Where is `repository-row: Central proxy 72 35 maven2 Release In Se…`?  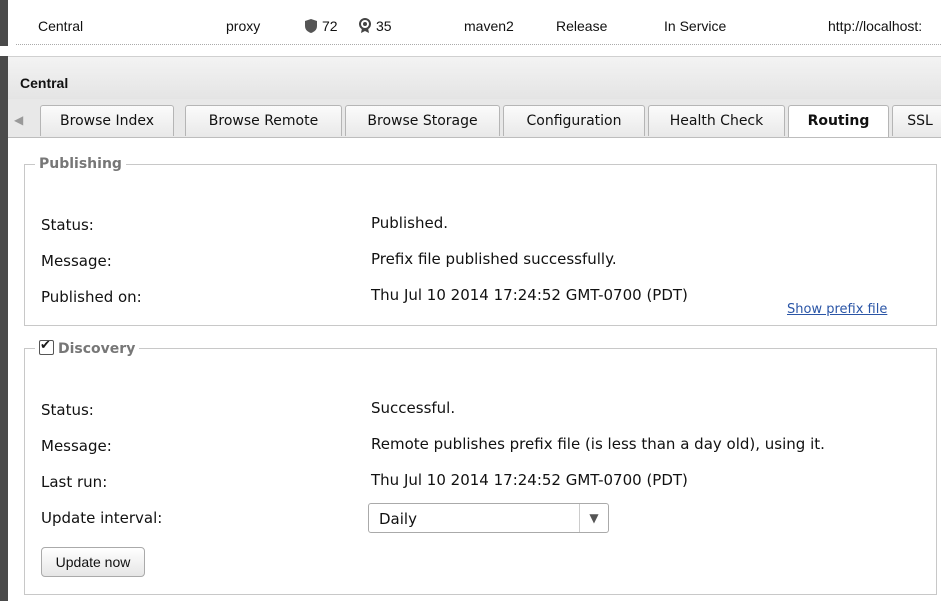
repository-row: Central proxy 72 35 maven2 Release In Se… is located at coordinates (478, 27).